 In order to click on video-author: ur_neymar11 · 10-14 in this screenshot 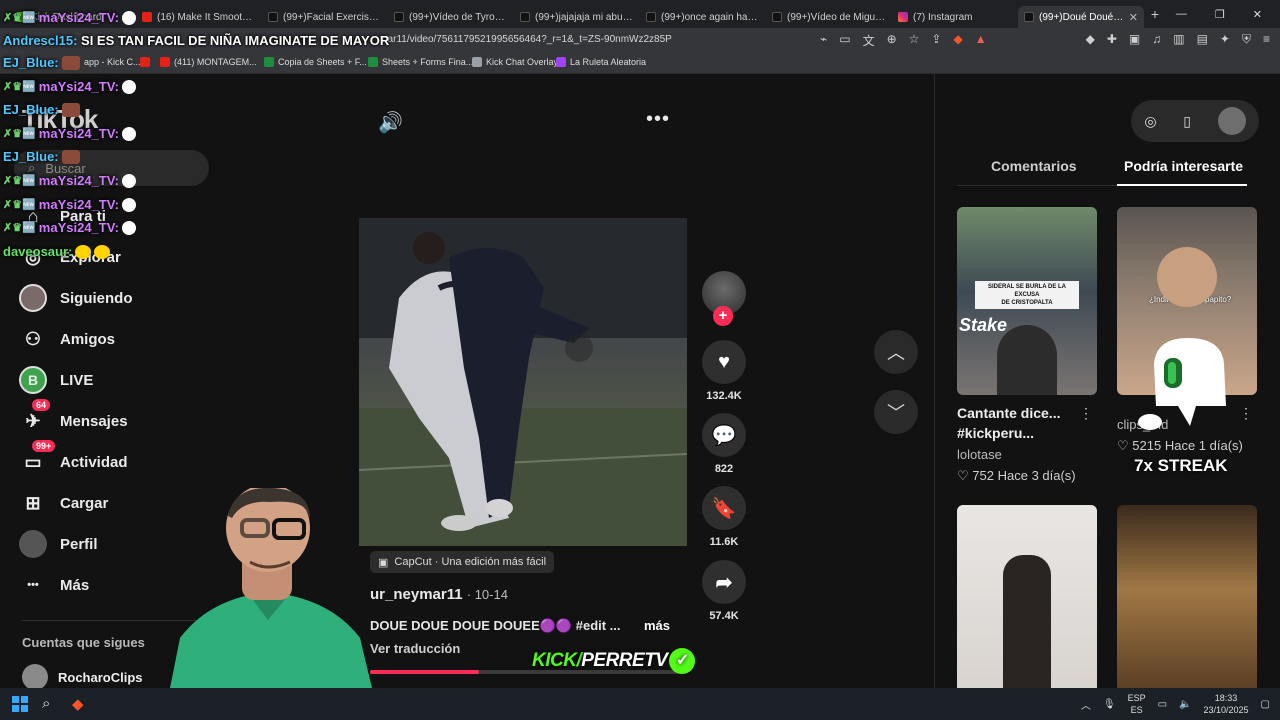, I will do `click(439, 594)`.